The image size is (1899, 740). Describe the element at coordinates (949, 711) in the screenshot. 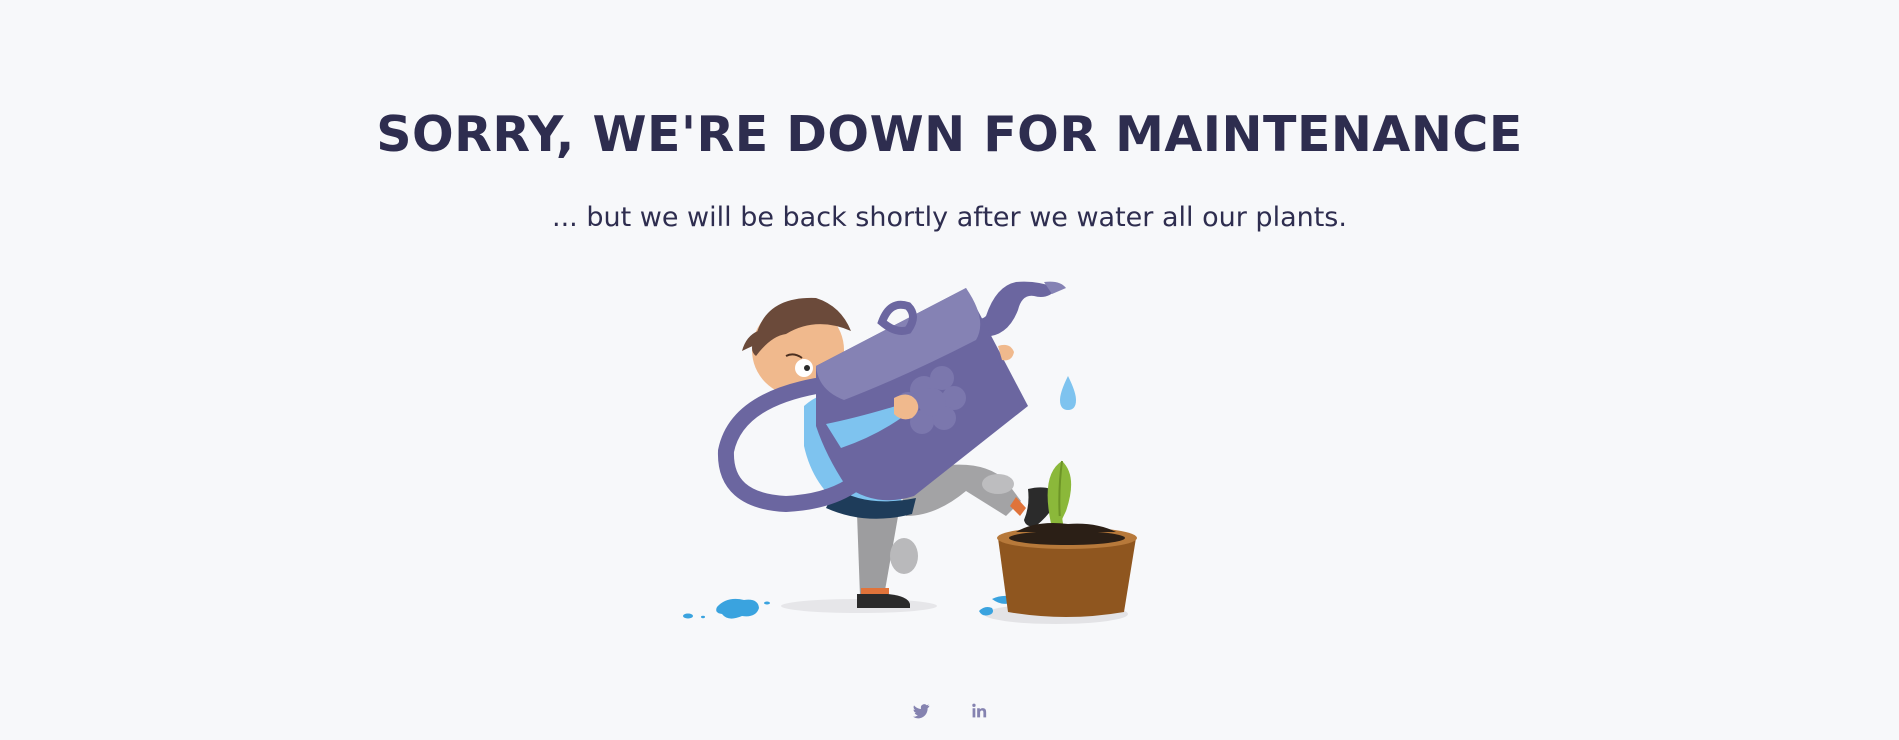

I see `social-links` at that location.